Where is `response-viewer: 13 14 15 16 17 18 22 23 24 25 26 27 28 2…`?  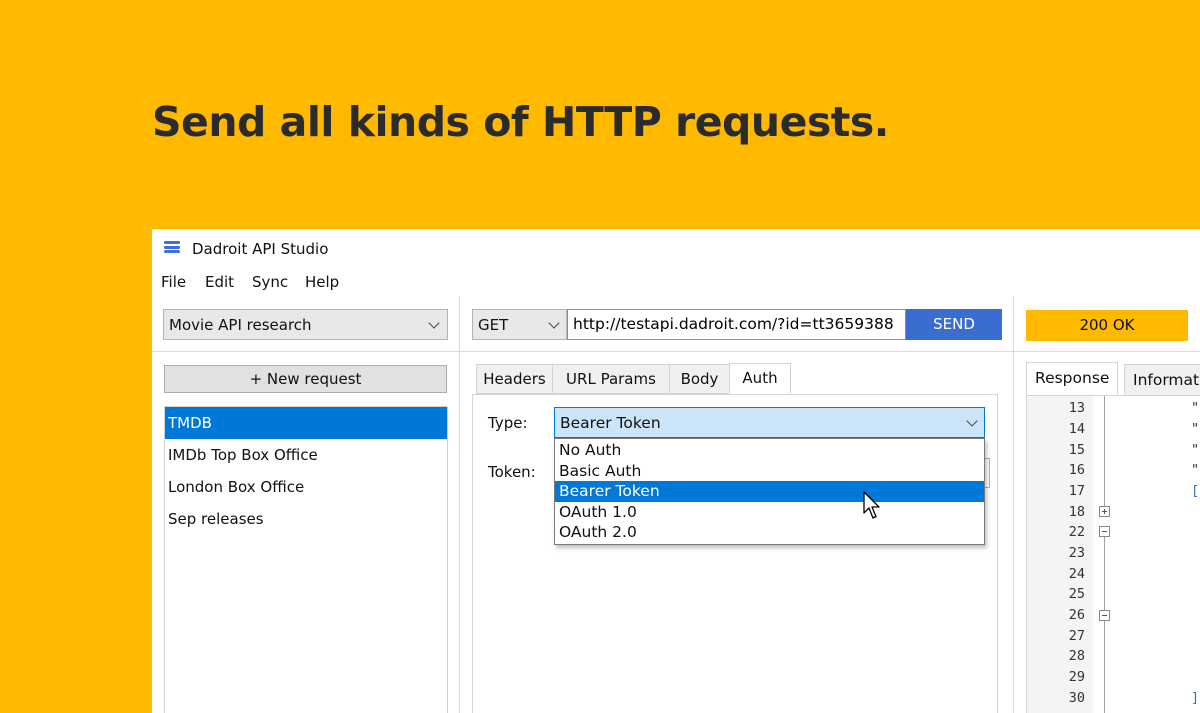 response-viewer: 13 14 15 16 17 18 22 23 24 25 26 27 28 2… is located at coordinates (1113, 554).